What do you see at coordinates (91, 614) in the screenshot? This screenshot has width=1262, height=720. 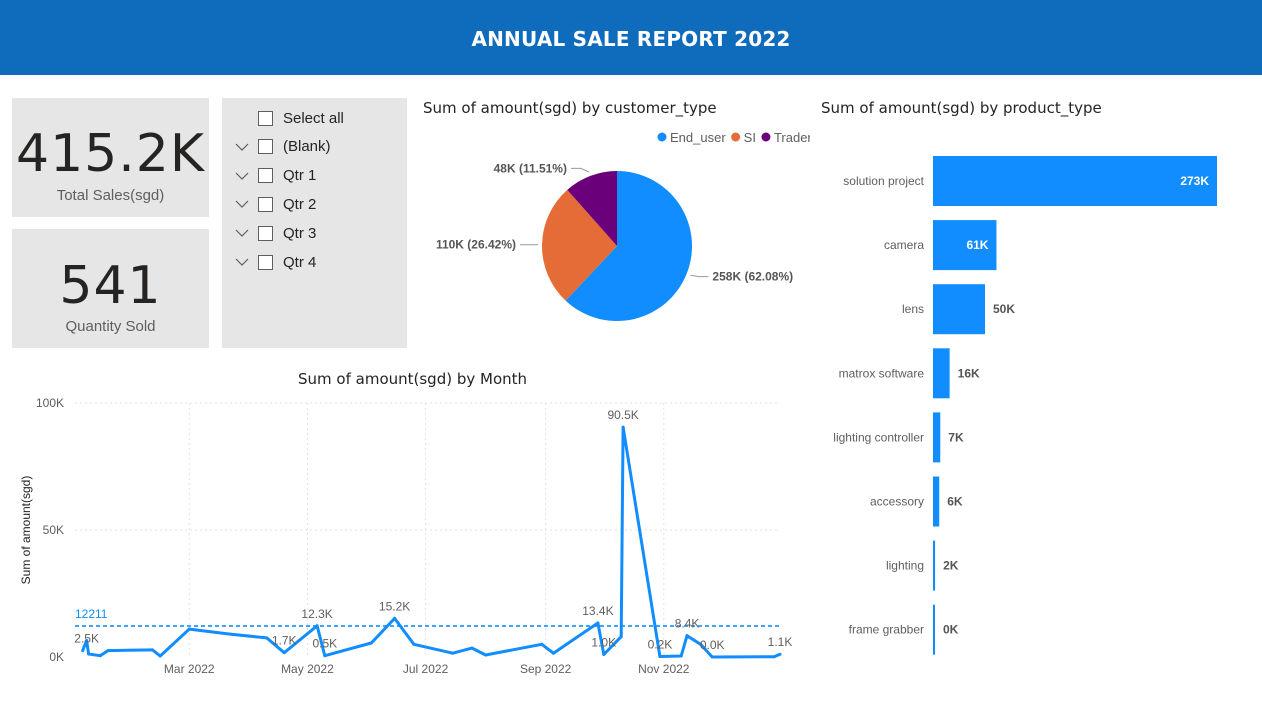 I see `average-line-label: 12211` at bounding box center [91, 614].